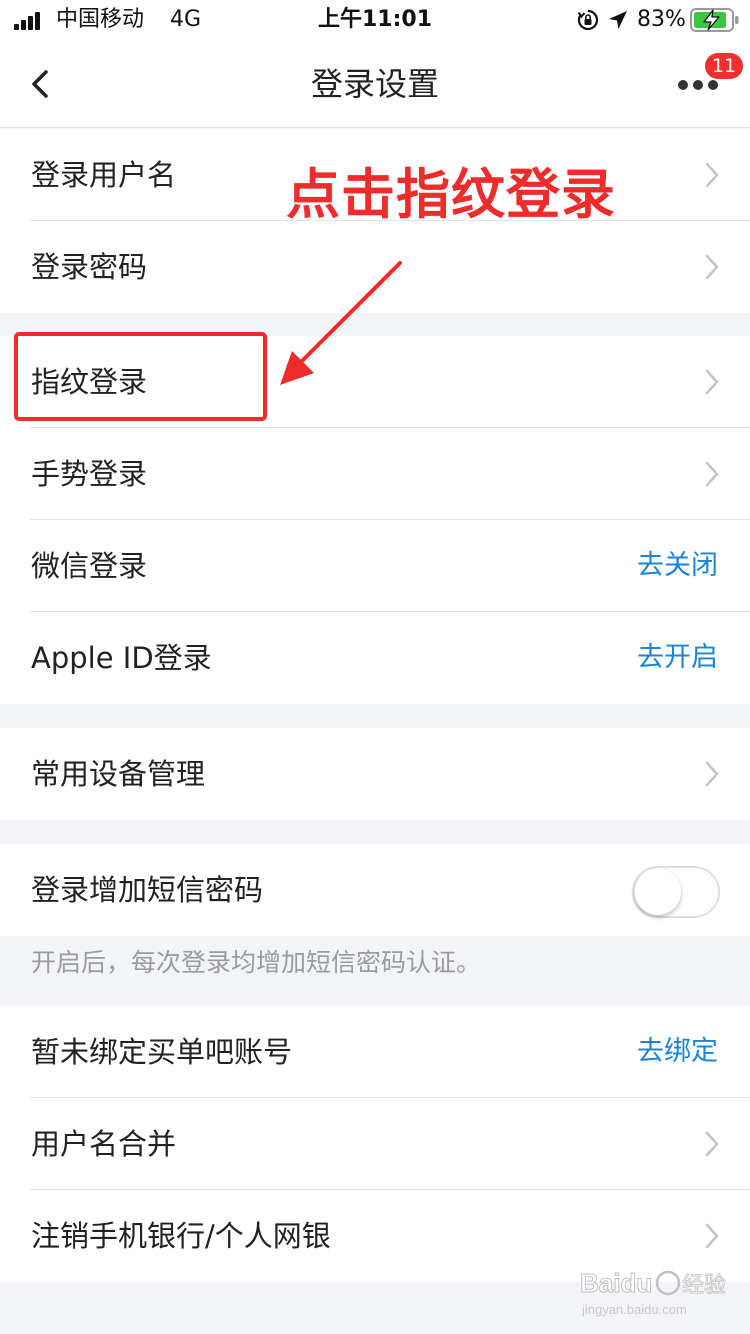  What do you see at coordinates (89, 474) in the screenshot?
I see `row-label: 手势登录` at bounding box center [89, 474].